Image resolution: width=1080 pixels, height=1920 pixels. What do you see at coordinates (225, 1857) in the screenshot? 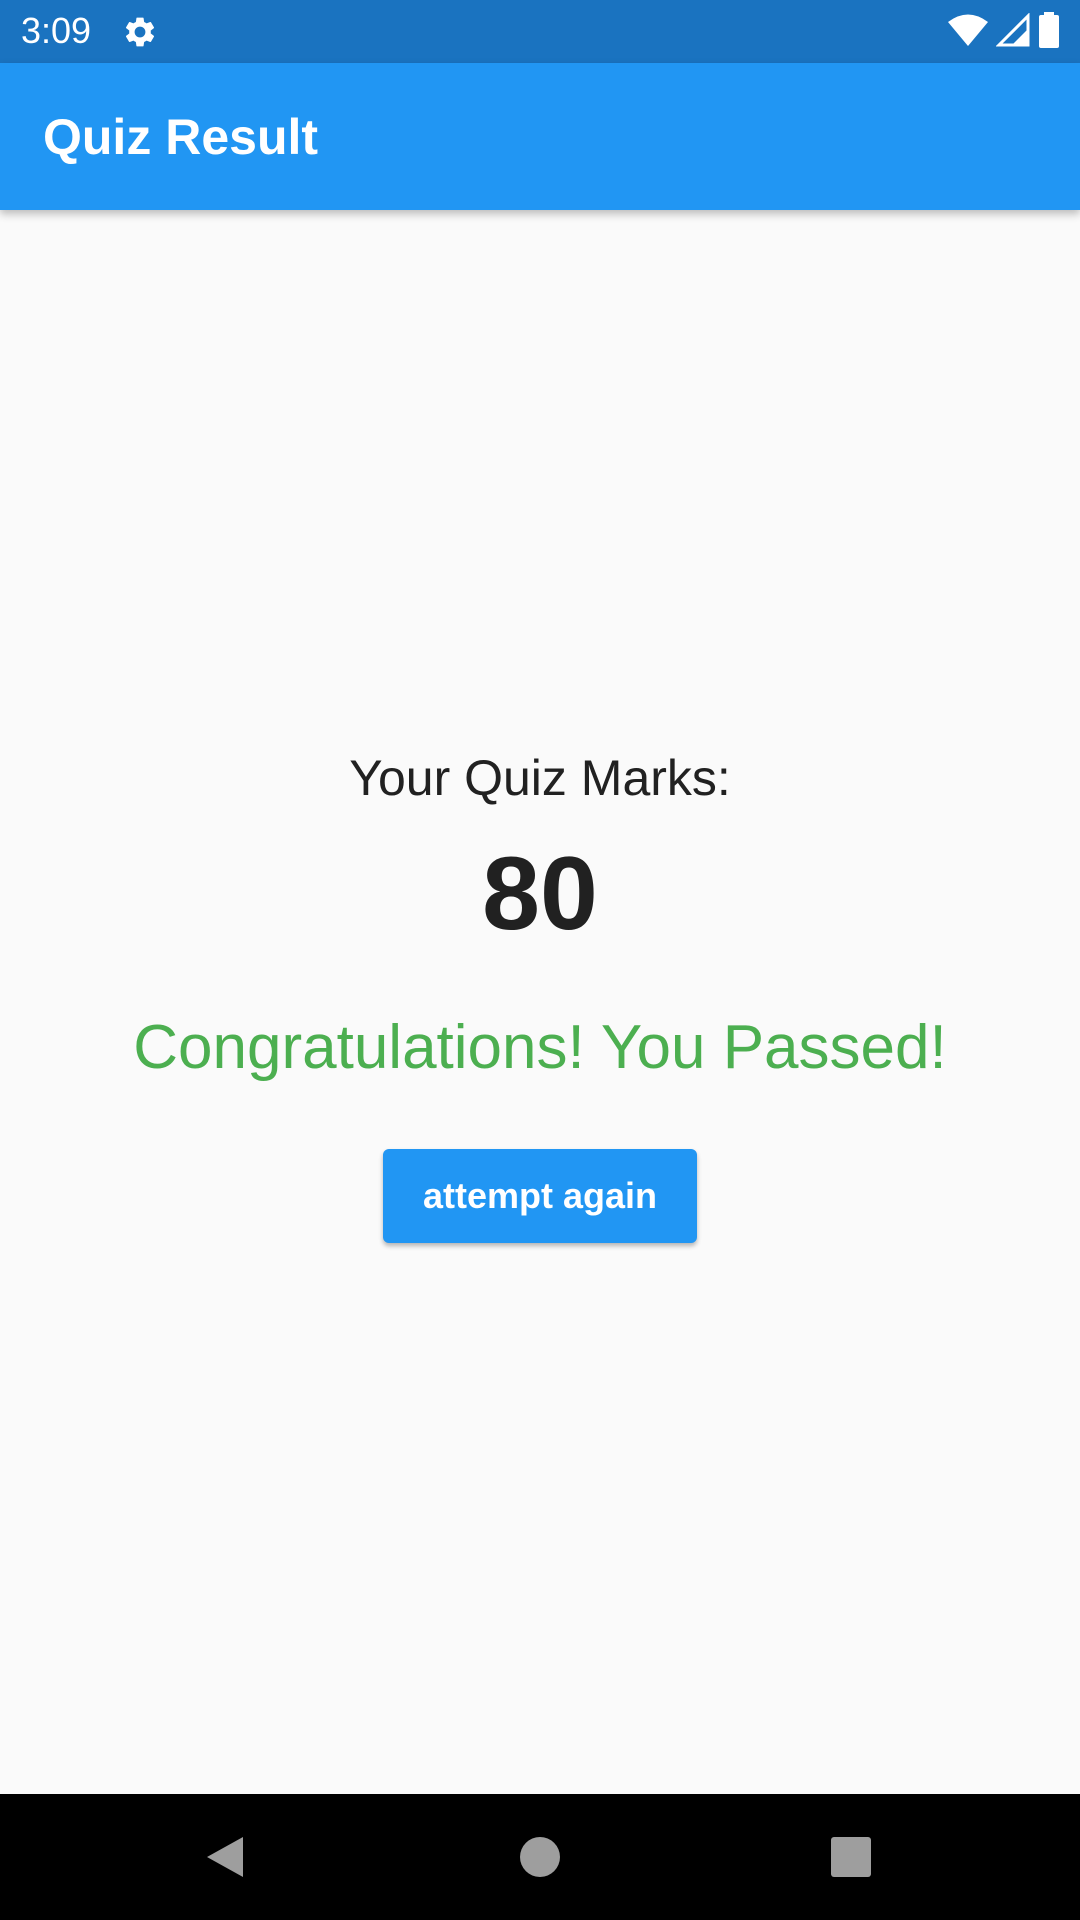
I see `back-icon` at bounding box center [225, 1857].